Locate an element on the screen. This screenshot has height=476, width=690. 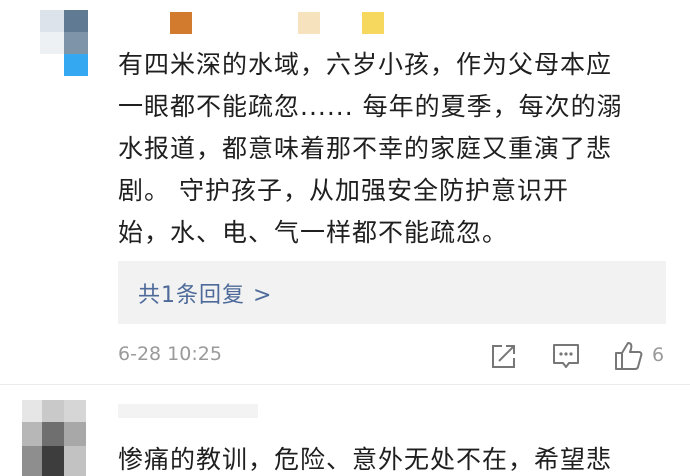
reply-button is located at coordinates (566, 356).